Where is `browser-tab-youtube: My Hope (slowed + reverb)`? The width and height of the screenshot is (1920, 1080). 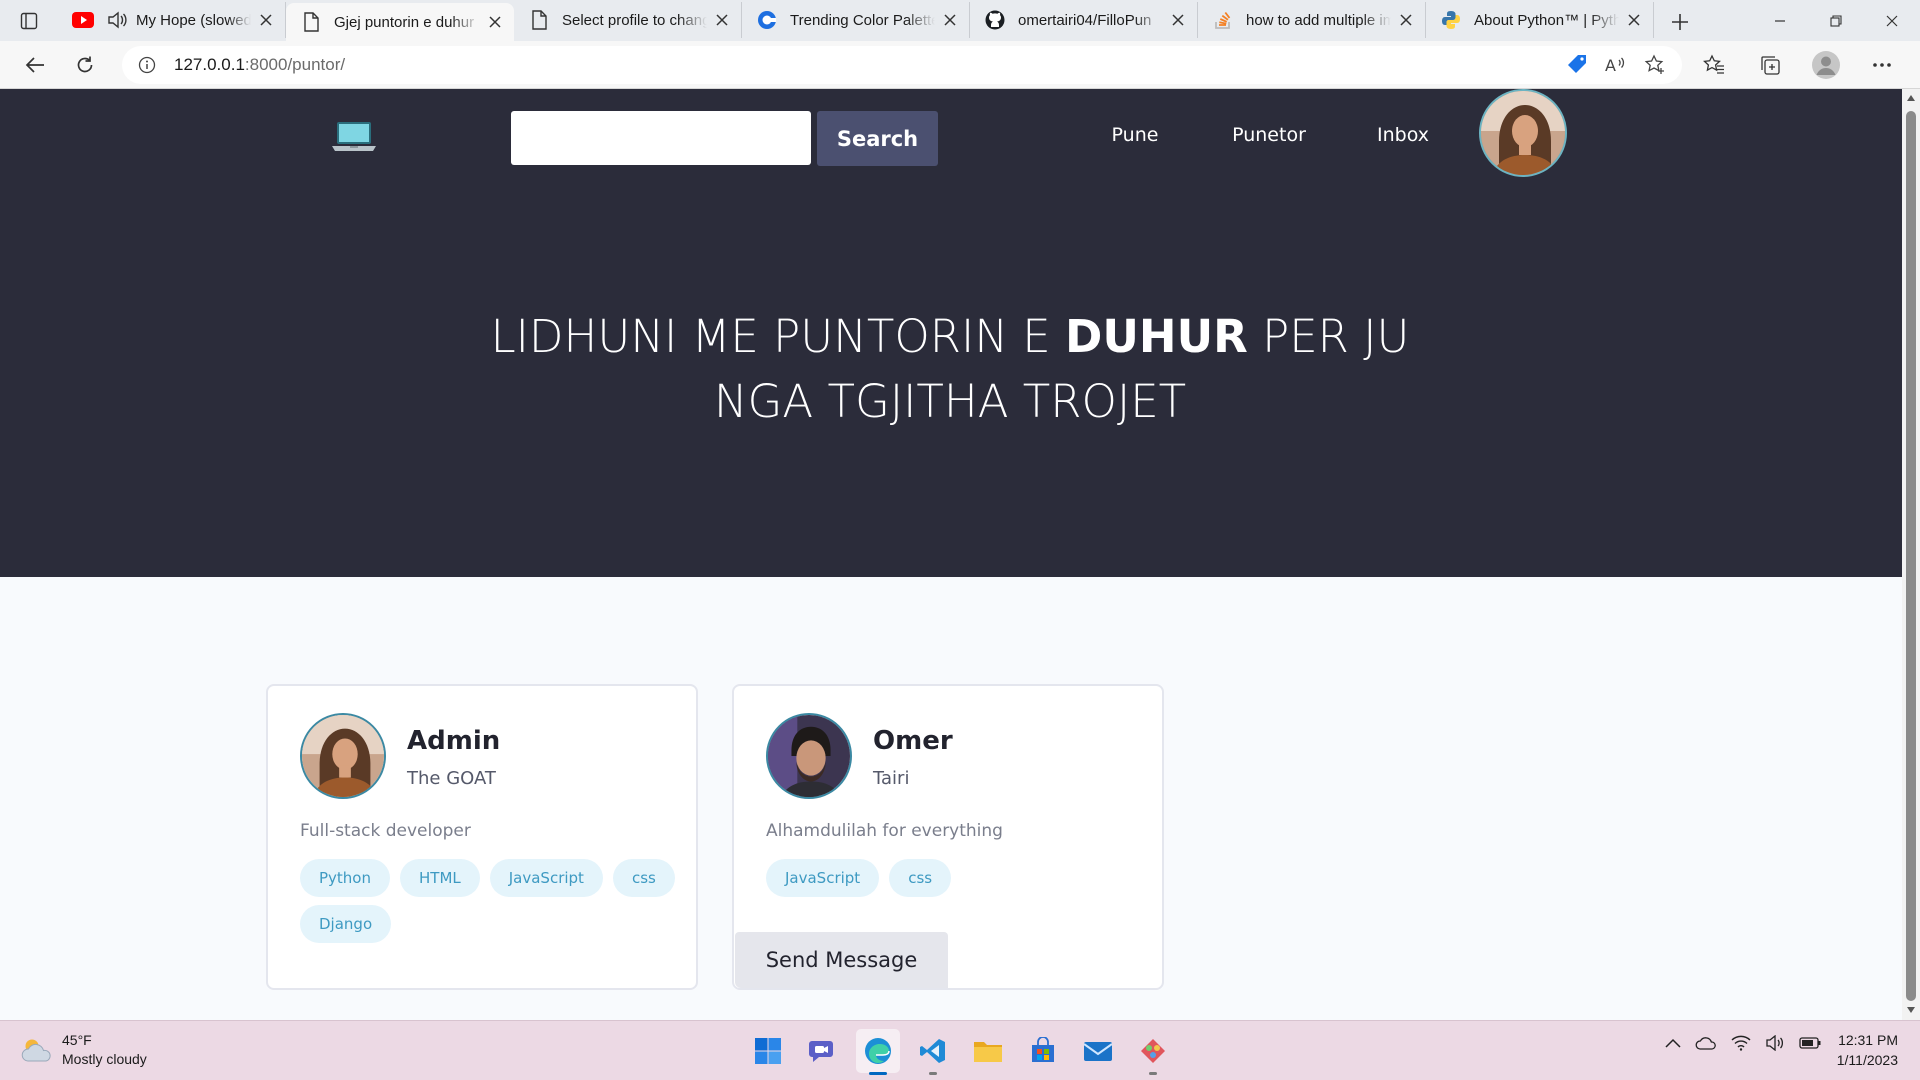 browser-tab-youtube: My Hope (slowed + reverb) is located at coordinates (172, 20).